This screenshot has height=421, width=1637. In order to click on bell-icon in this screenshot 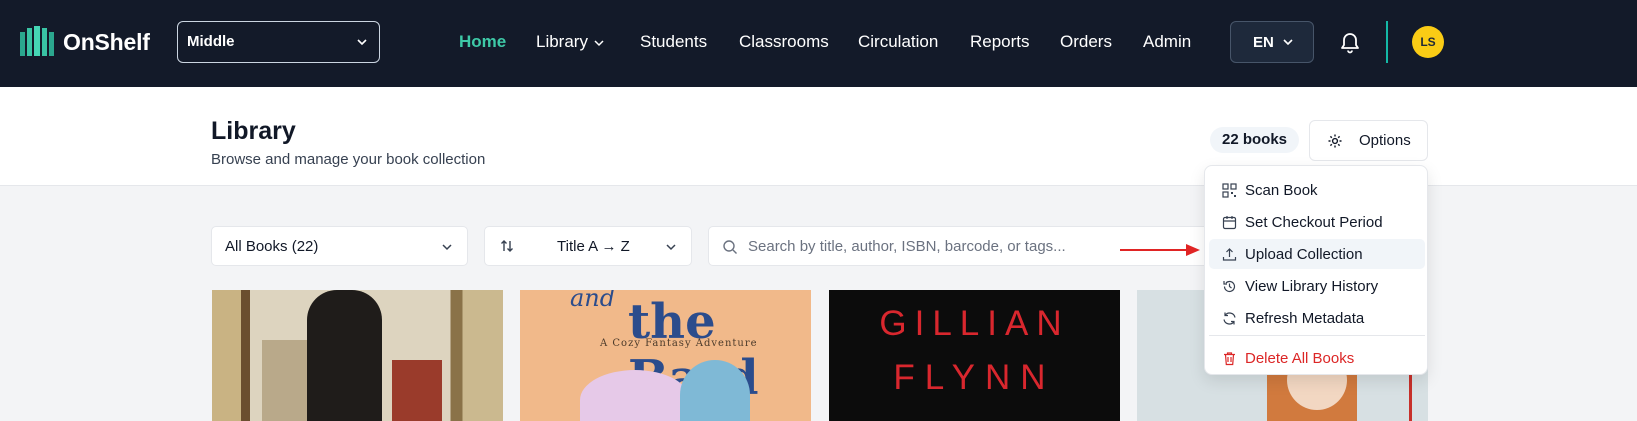, I will do `click(1350, 42)`.